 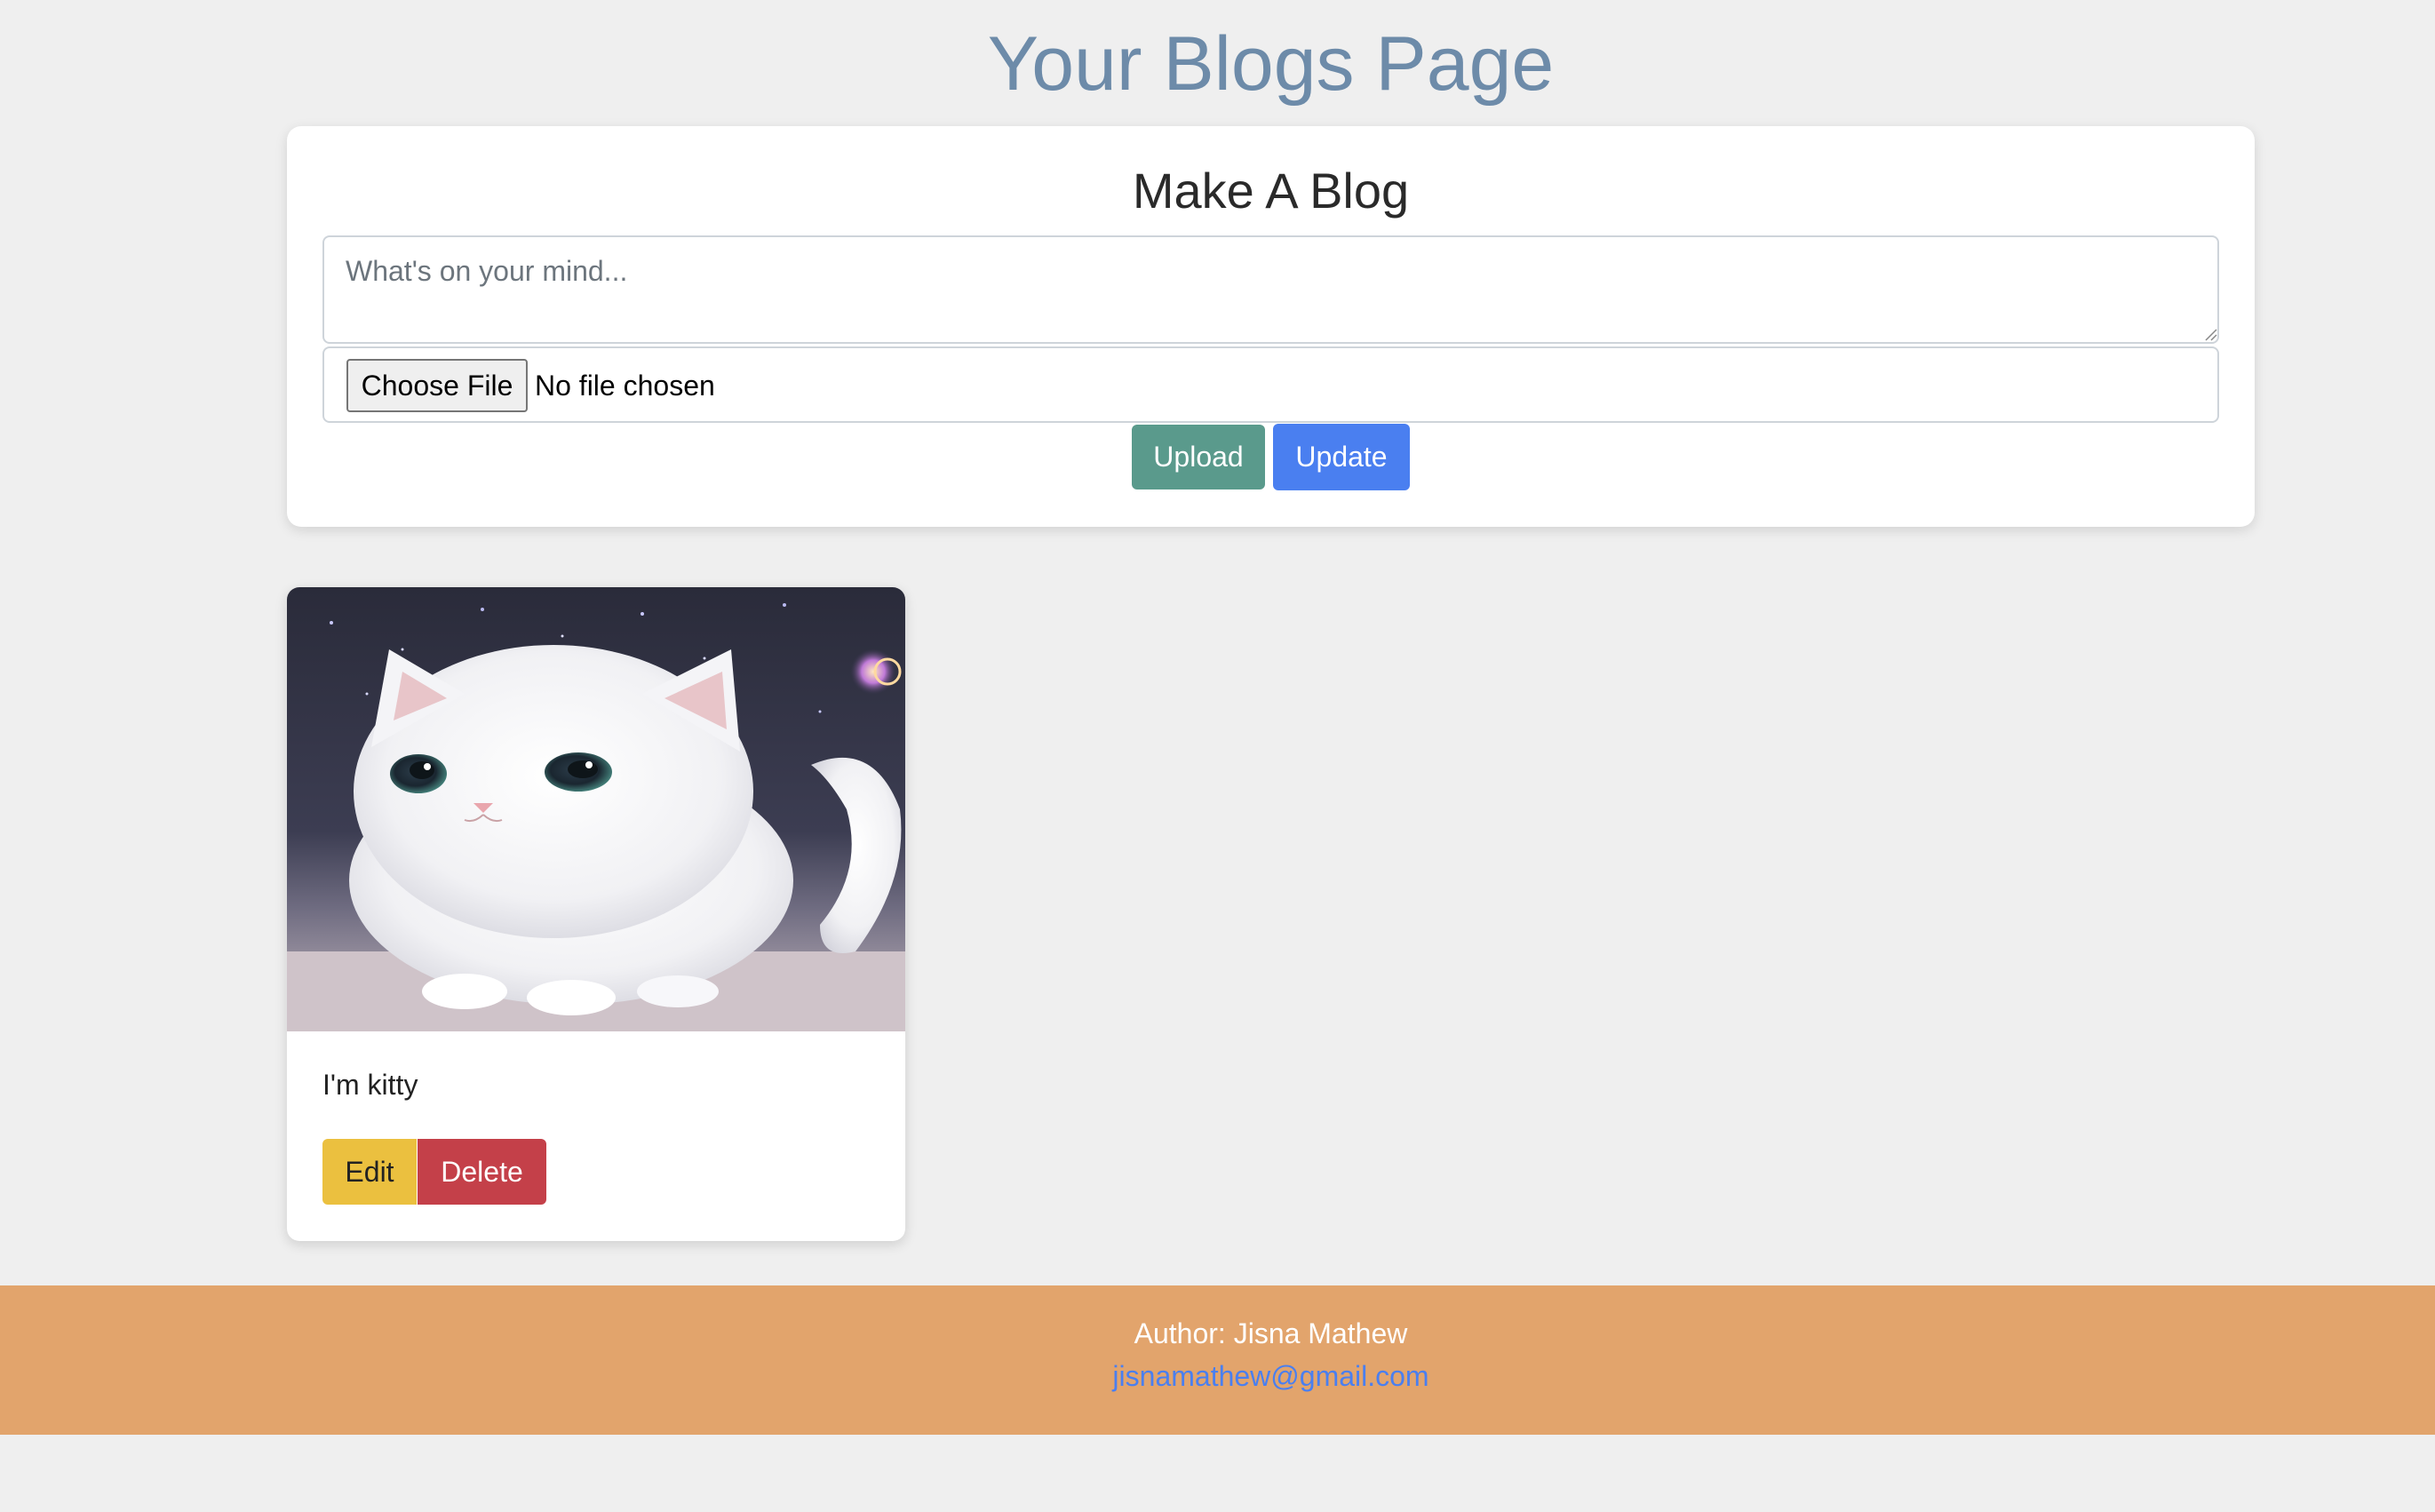 I want to click on file-input: Choose File No file chosen, so click(x=1271, y=384).